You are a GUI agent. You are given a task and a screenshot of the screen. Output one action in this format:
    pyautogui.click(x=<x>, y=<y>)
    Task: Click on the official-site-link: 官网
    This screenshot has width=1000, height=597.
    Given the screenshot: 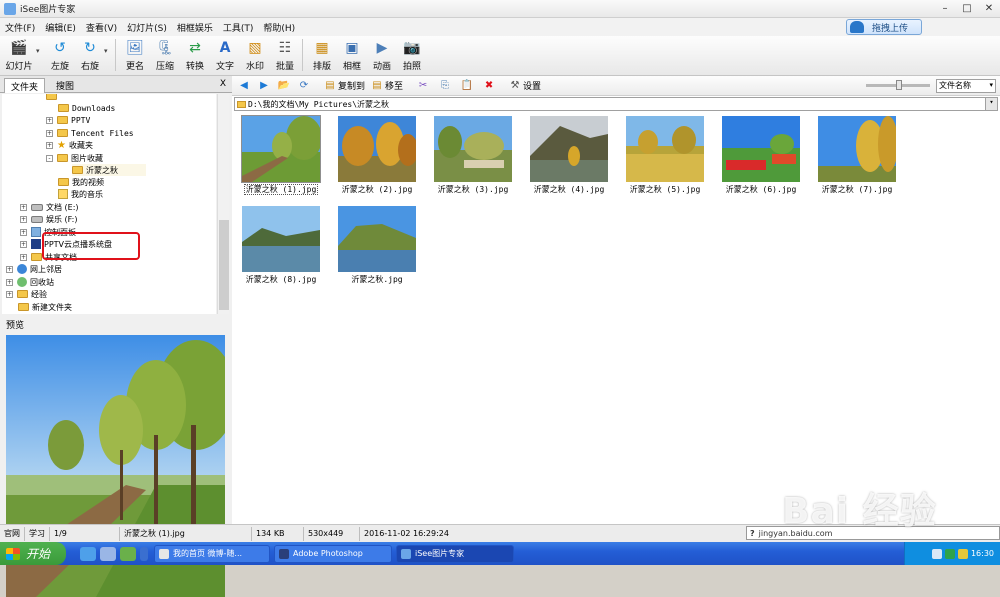 What is the action you would take?
    pyautogui.click(x=12, y=533)
    